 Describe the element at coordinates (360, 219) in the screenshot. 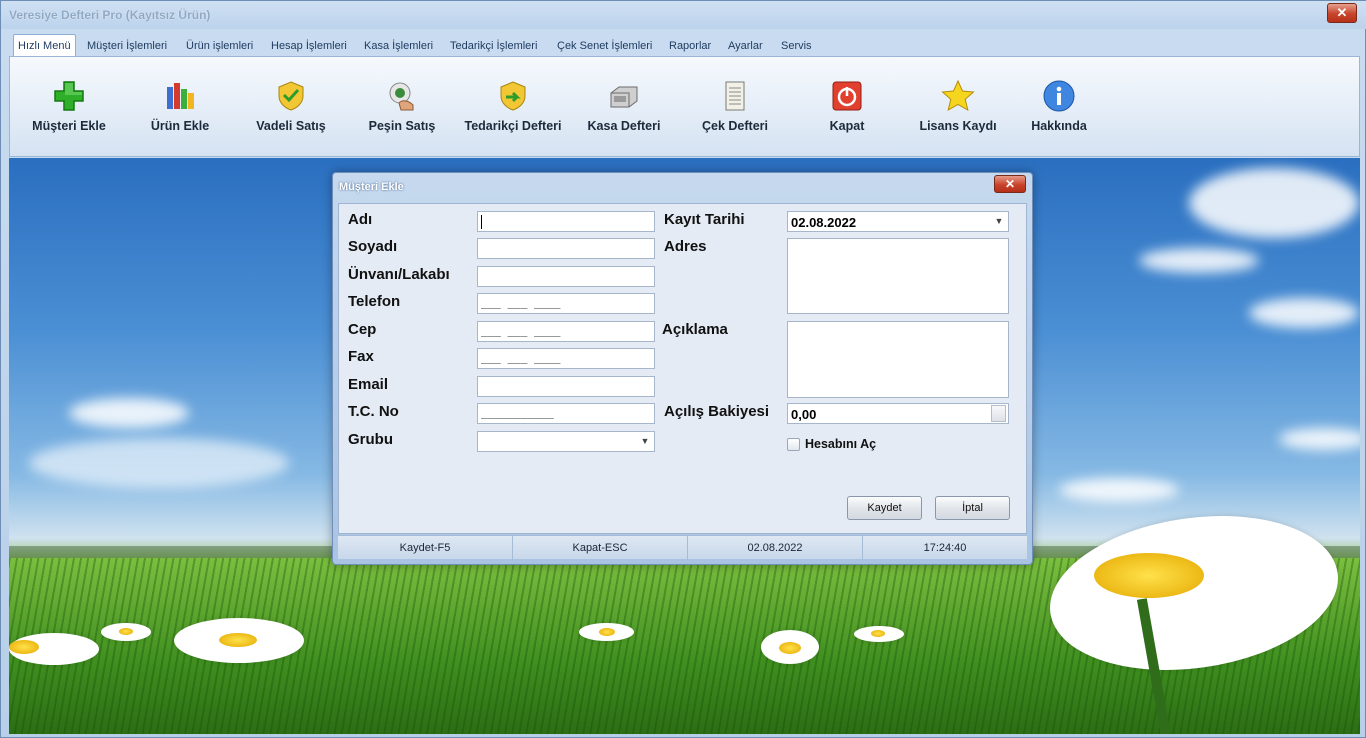

I see `adi-label: Adı` at that location.